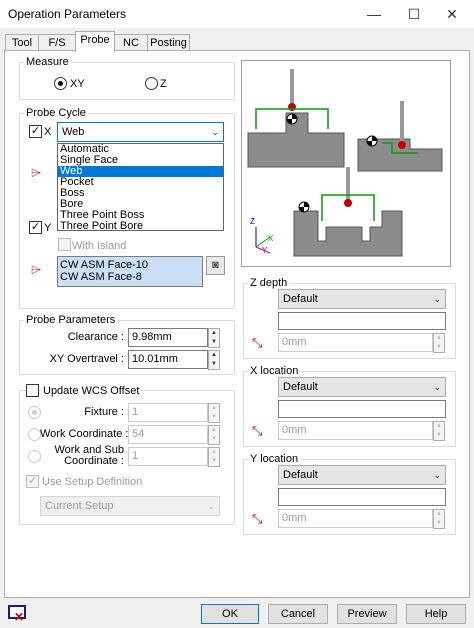 The width and height of the screenshot is (474, 628). What do you see at coordinates (362, 497) in the screenshot?
I see `y-location-text` at bounding box center [362, 497].